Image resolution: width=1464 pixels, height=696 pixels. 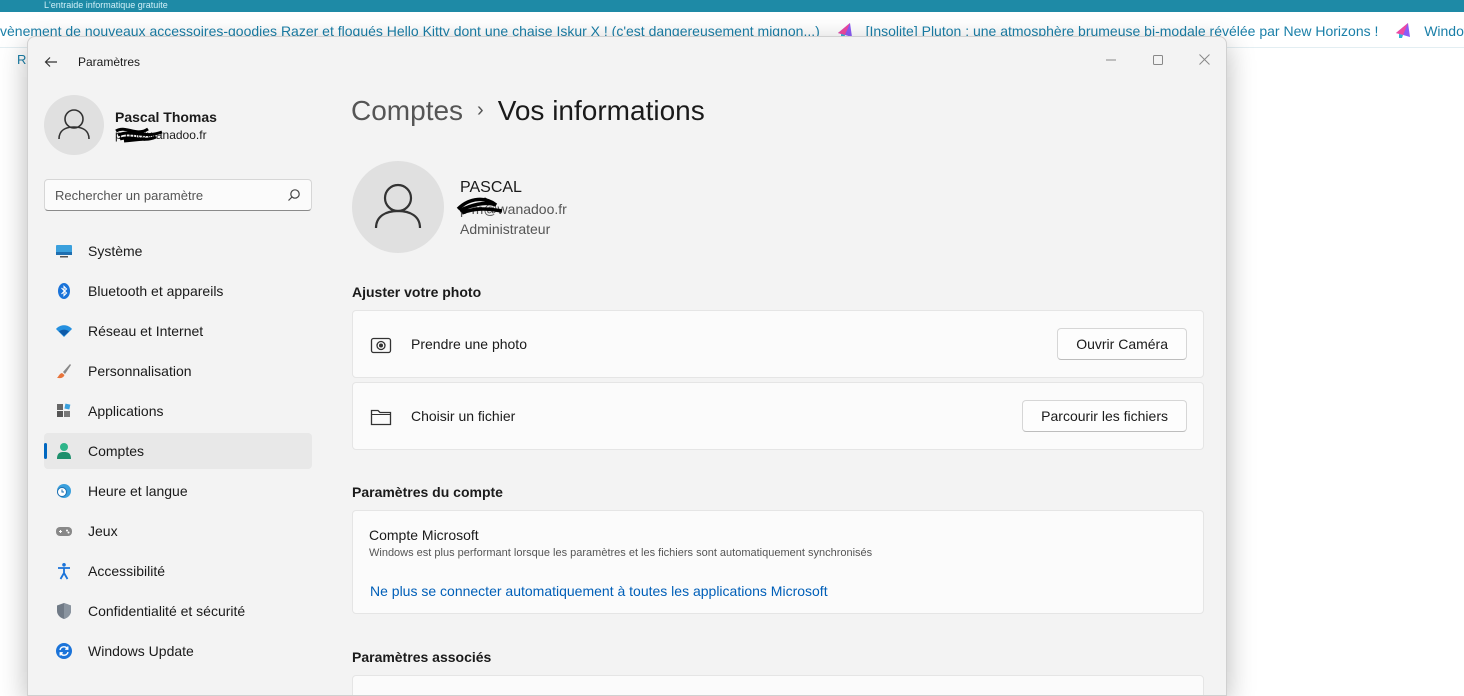 I want to click on accounts-icon, so click(x=64, y=451).